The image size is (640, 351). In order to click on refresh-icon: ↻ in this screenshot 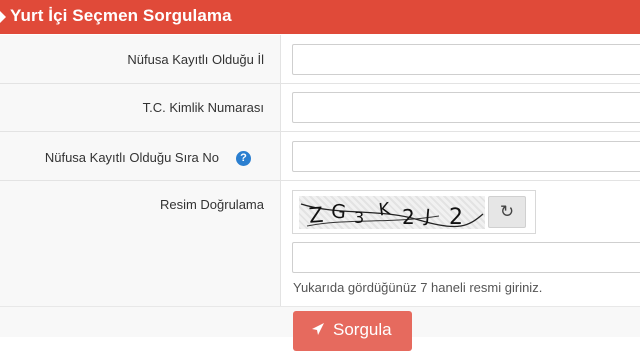, I will do `click(507, 211)`.